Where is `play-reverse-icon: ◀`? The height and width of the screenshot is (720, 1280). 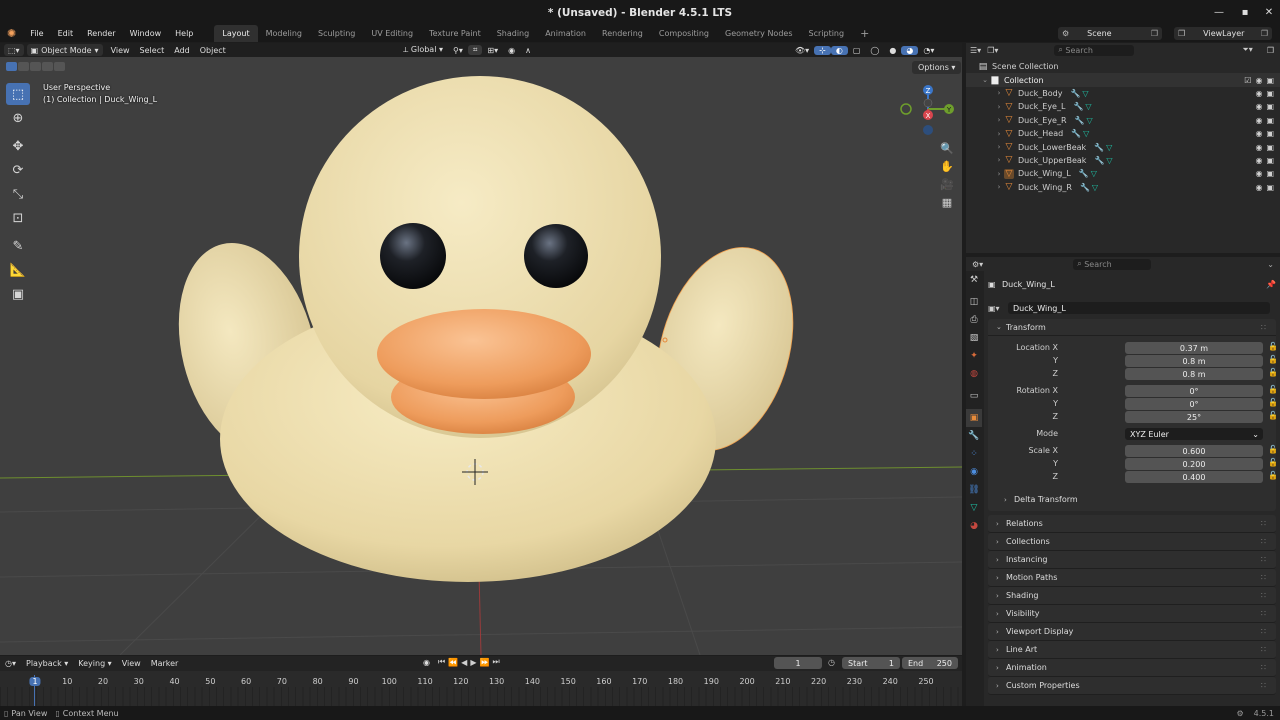 play-reverse-icon: ◀ is located at coordinates (464, 662).